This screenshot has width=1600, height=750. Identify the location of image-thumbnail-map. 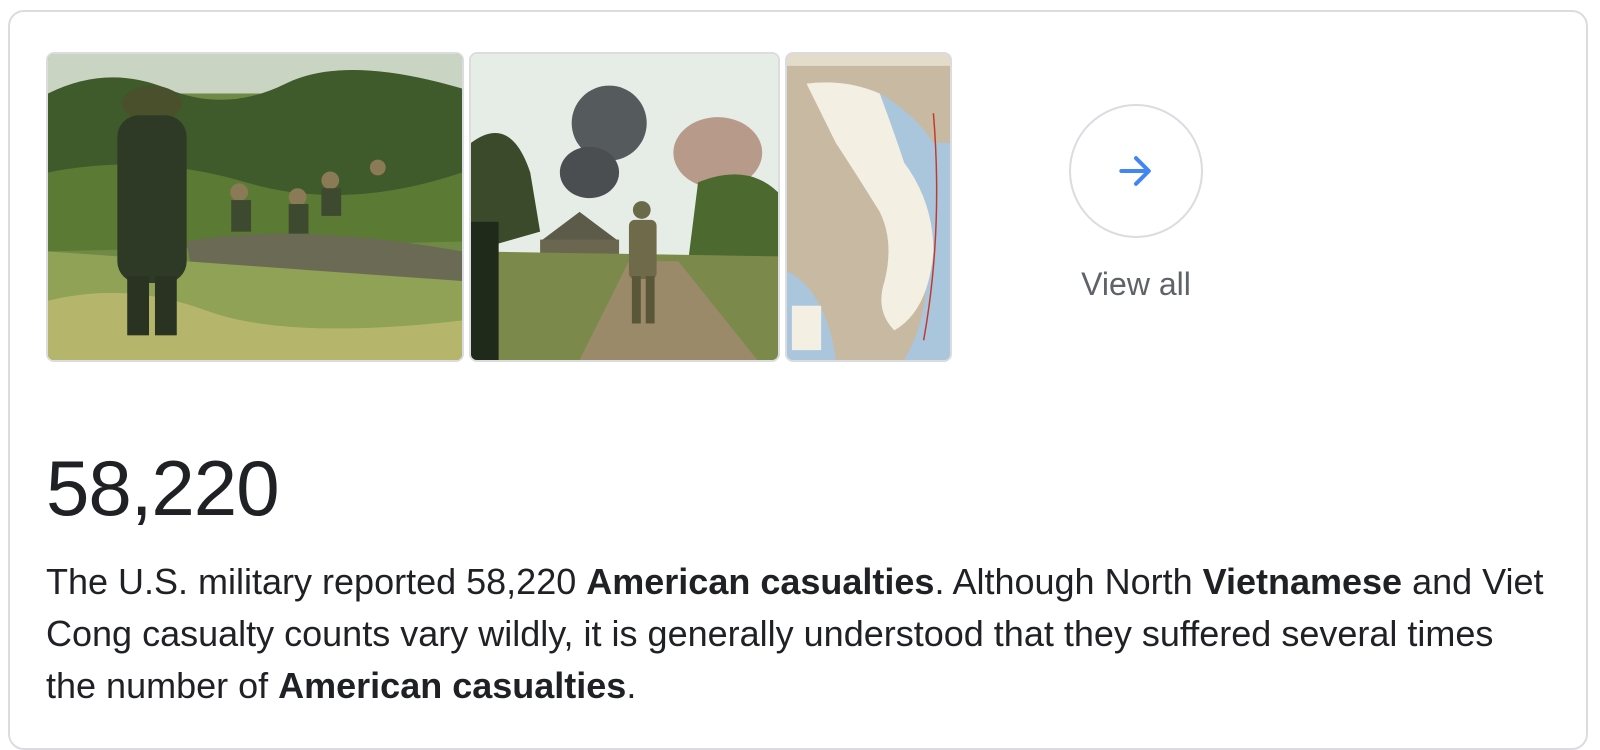
(868, 207).